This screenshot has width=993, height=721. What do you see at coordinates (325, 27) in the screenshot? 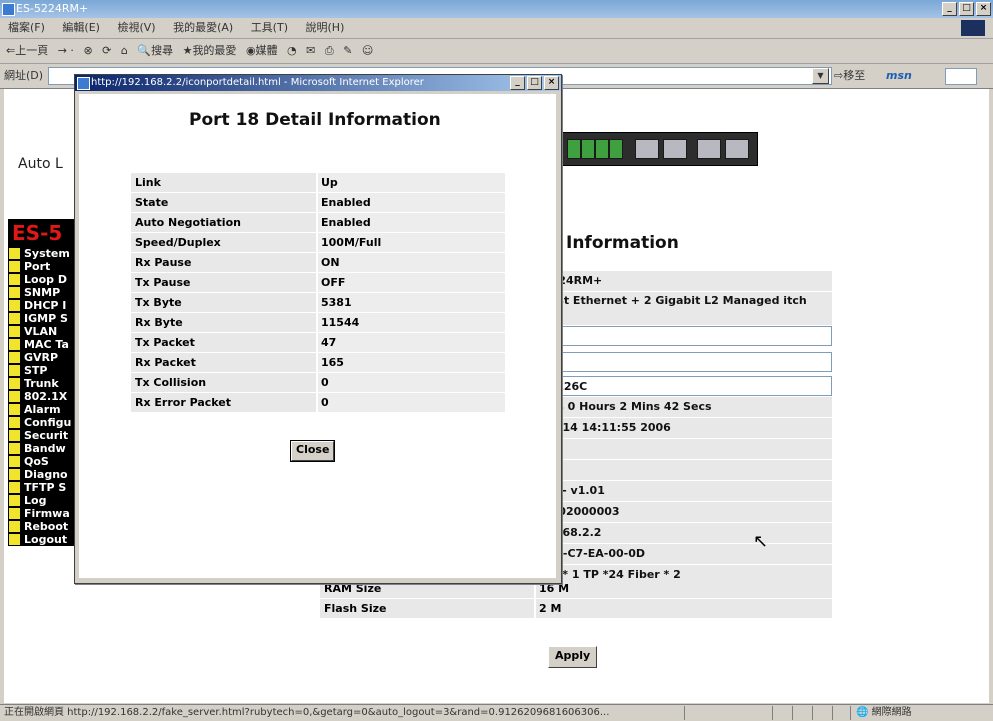
I see `menu-help: 說明(H)` at bounding box center [325, 27].